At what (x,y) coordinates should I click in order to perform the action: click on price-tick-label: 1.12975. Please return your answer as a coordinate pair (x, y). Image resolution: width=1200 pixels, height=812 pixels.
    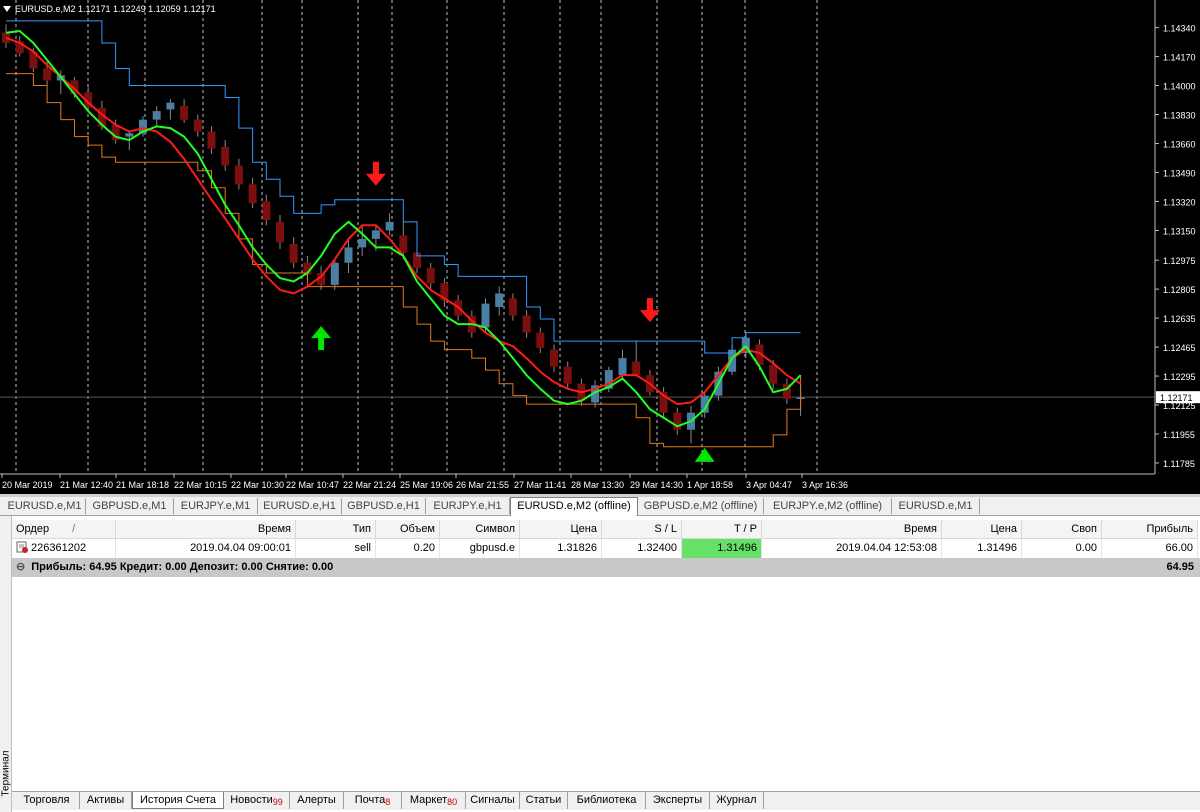
    Looking at the image, I should click on (1179, 261).